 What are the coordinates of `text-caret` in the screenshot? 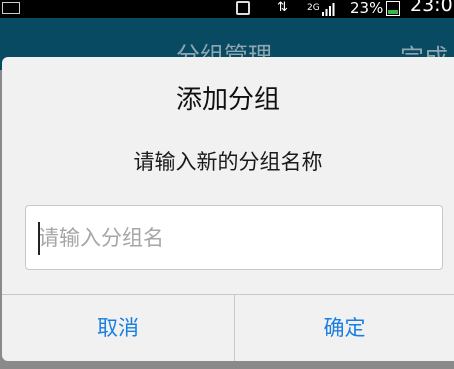 It's located at (39, 238).